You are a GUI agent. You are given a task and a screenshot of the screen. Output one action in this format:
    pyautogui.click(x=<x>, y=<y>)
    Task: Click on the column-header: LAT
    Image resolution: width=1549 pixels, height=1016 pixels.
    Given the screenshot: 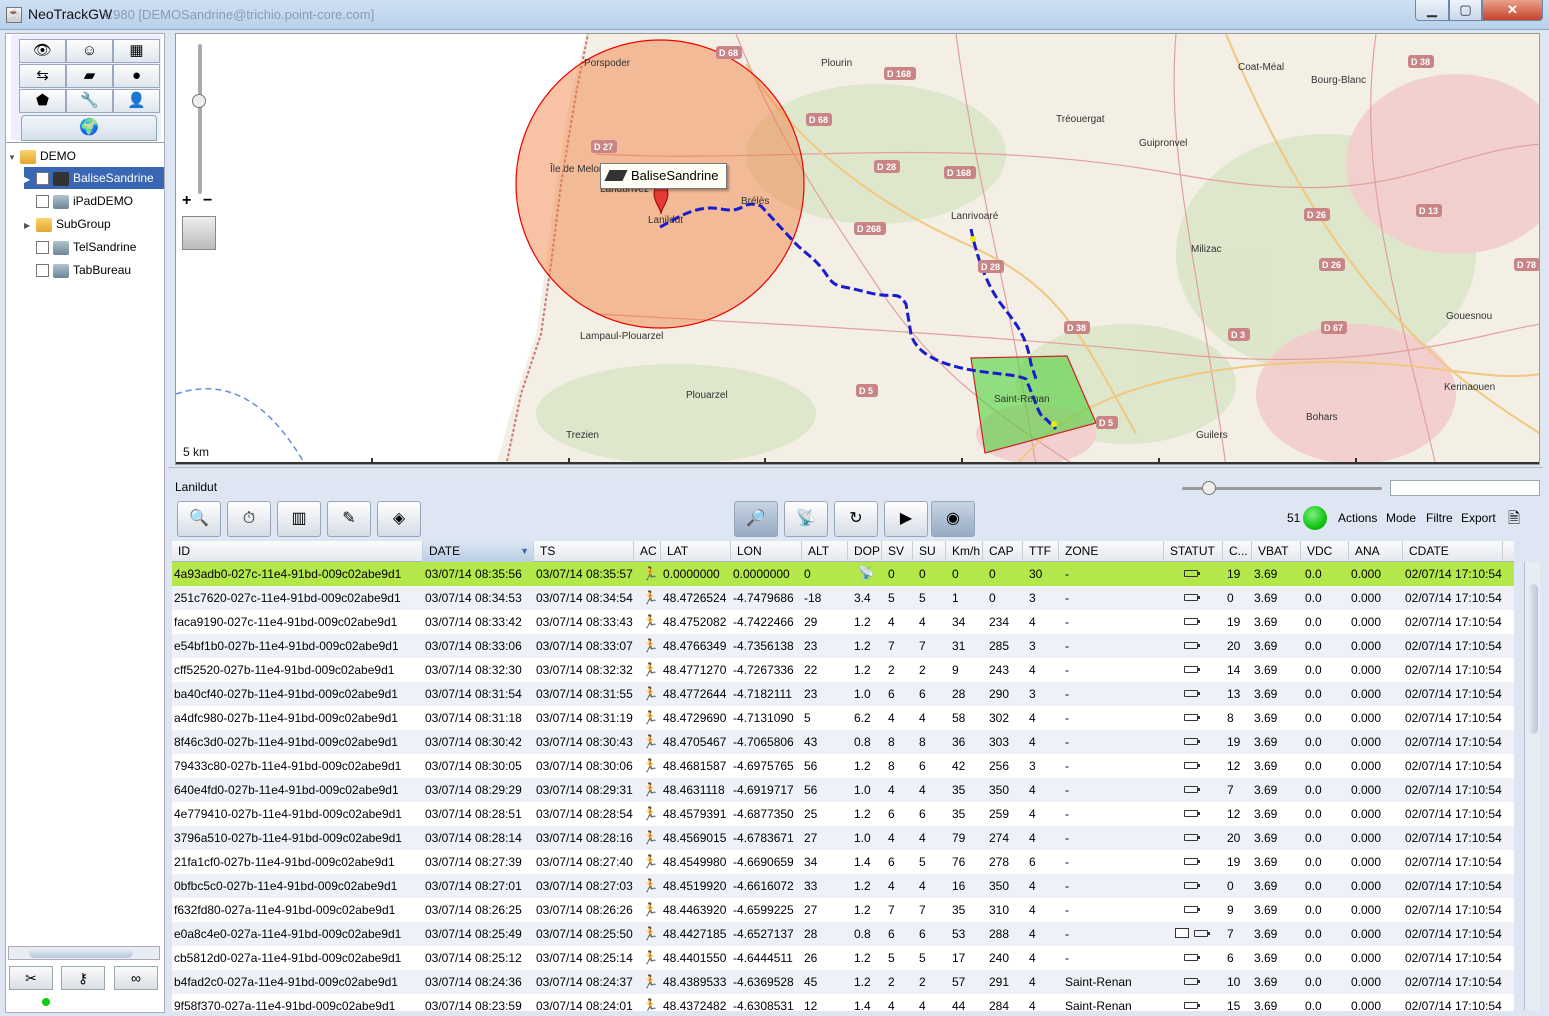 What is the action you would take?
    pyautogui.click(x=696, y=551)
    